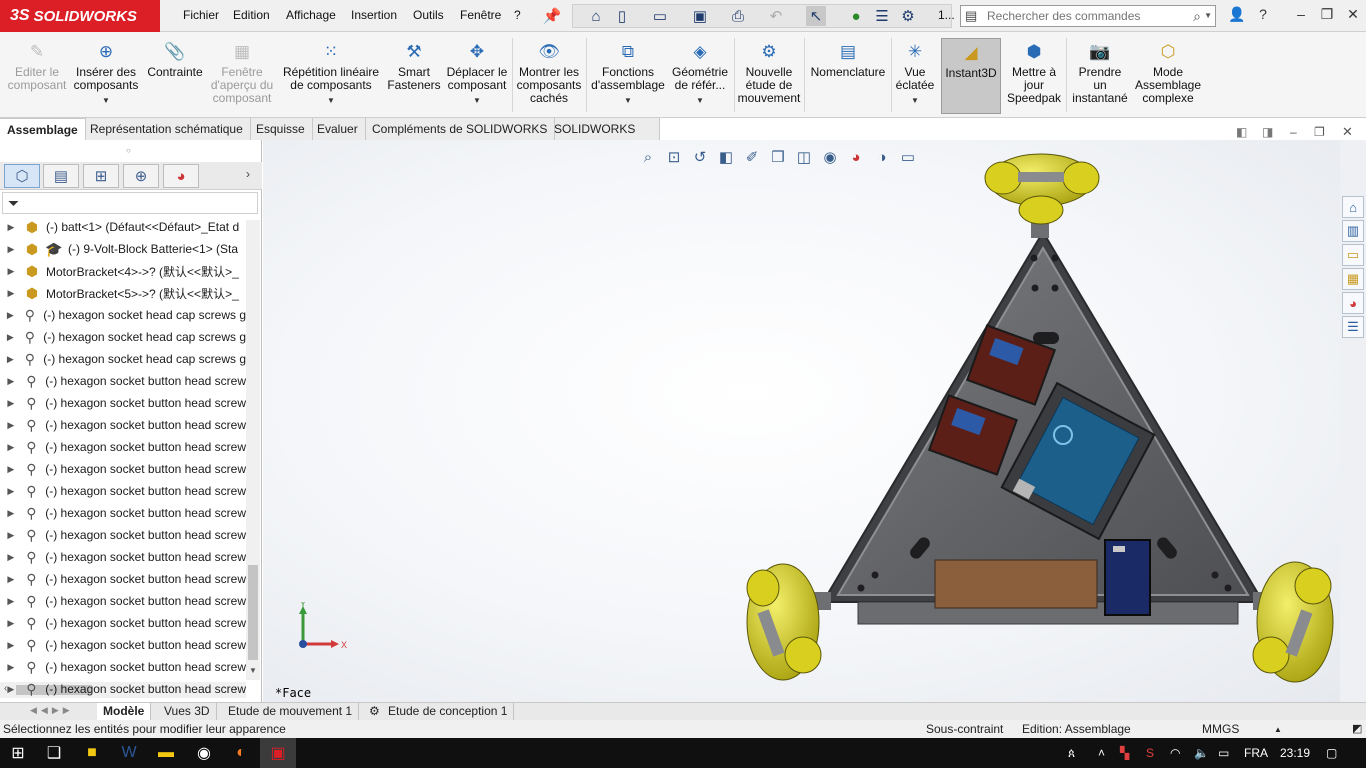  What do you see at coordinates (628, 73) in the screenshot?
I see `assembly-features-button: ⧉ Fonctions d'assemblage ▼` at bounding box center [628, 73].